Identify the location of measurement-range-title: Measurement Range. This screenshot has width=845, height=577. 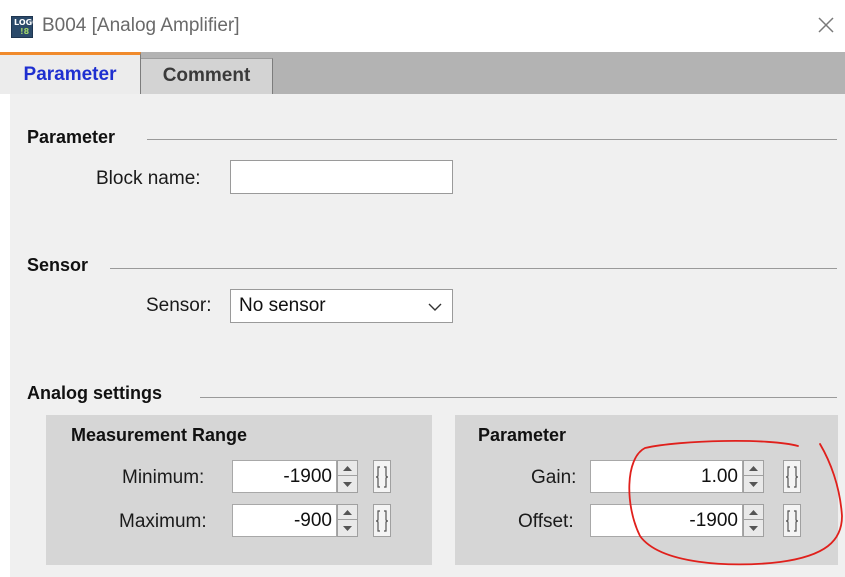
(159, 435).